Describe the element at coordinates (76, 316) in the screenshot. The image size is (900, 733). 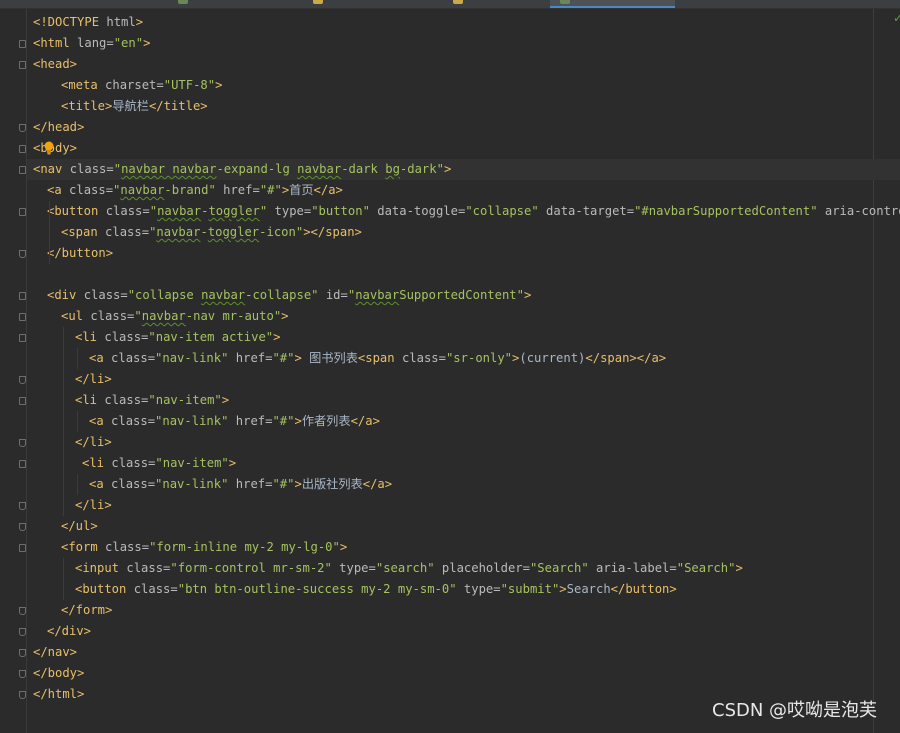
I see `code-token: <ul` at that location.